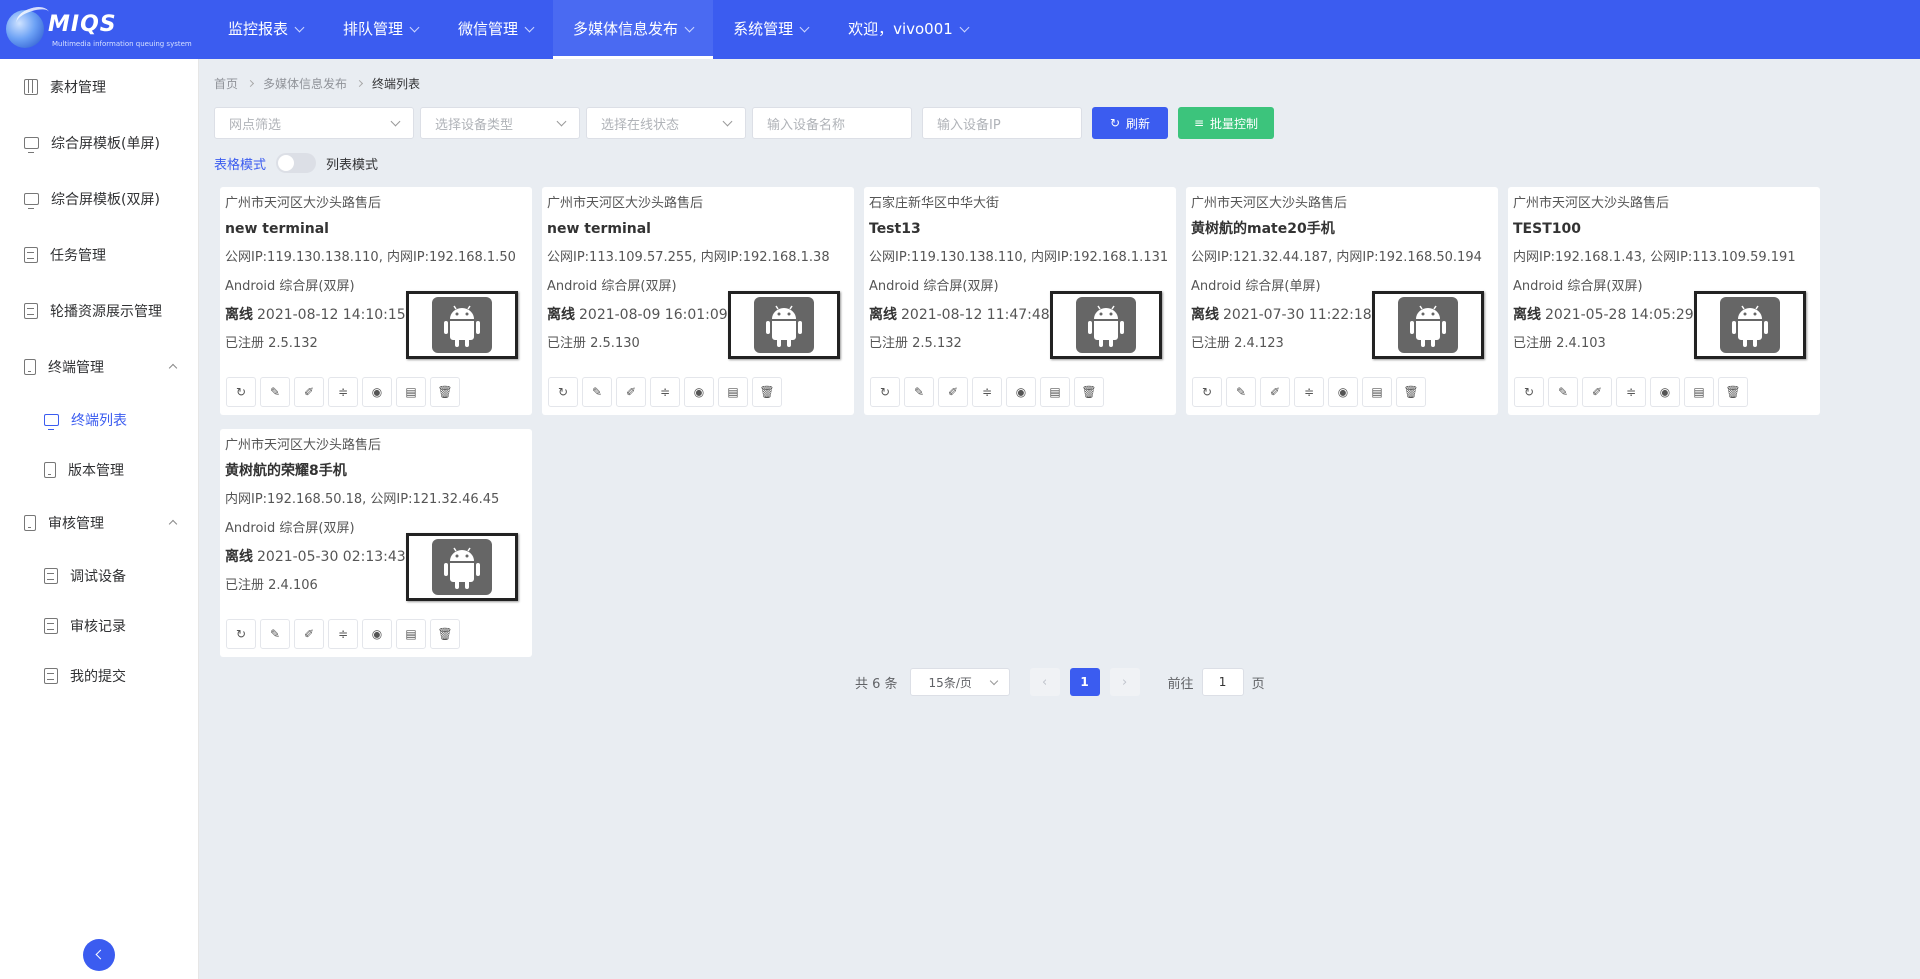 The image size is (1920, 979). Describe the element at coordinates (1044, 682) in the screenshot. I see `prev-page-button: ‹` at that location.